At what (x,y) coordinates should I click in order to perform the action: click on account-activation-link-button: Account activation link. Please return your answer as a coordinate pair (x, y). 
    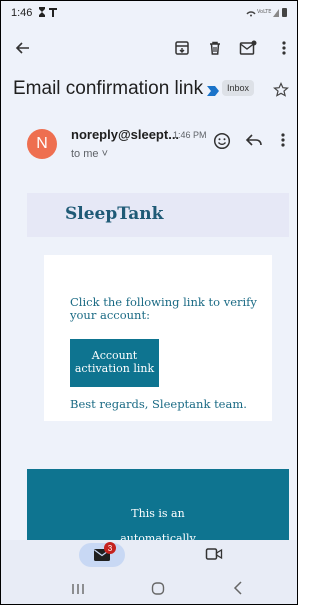
    Looking at the image, I should click on (114, 363).